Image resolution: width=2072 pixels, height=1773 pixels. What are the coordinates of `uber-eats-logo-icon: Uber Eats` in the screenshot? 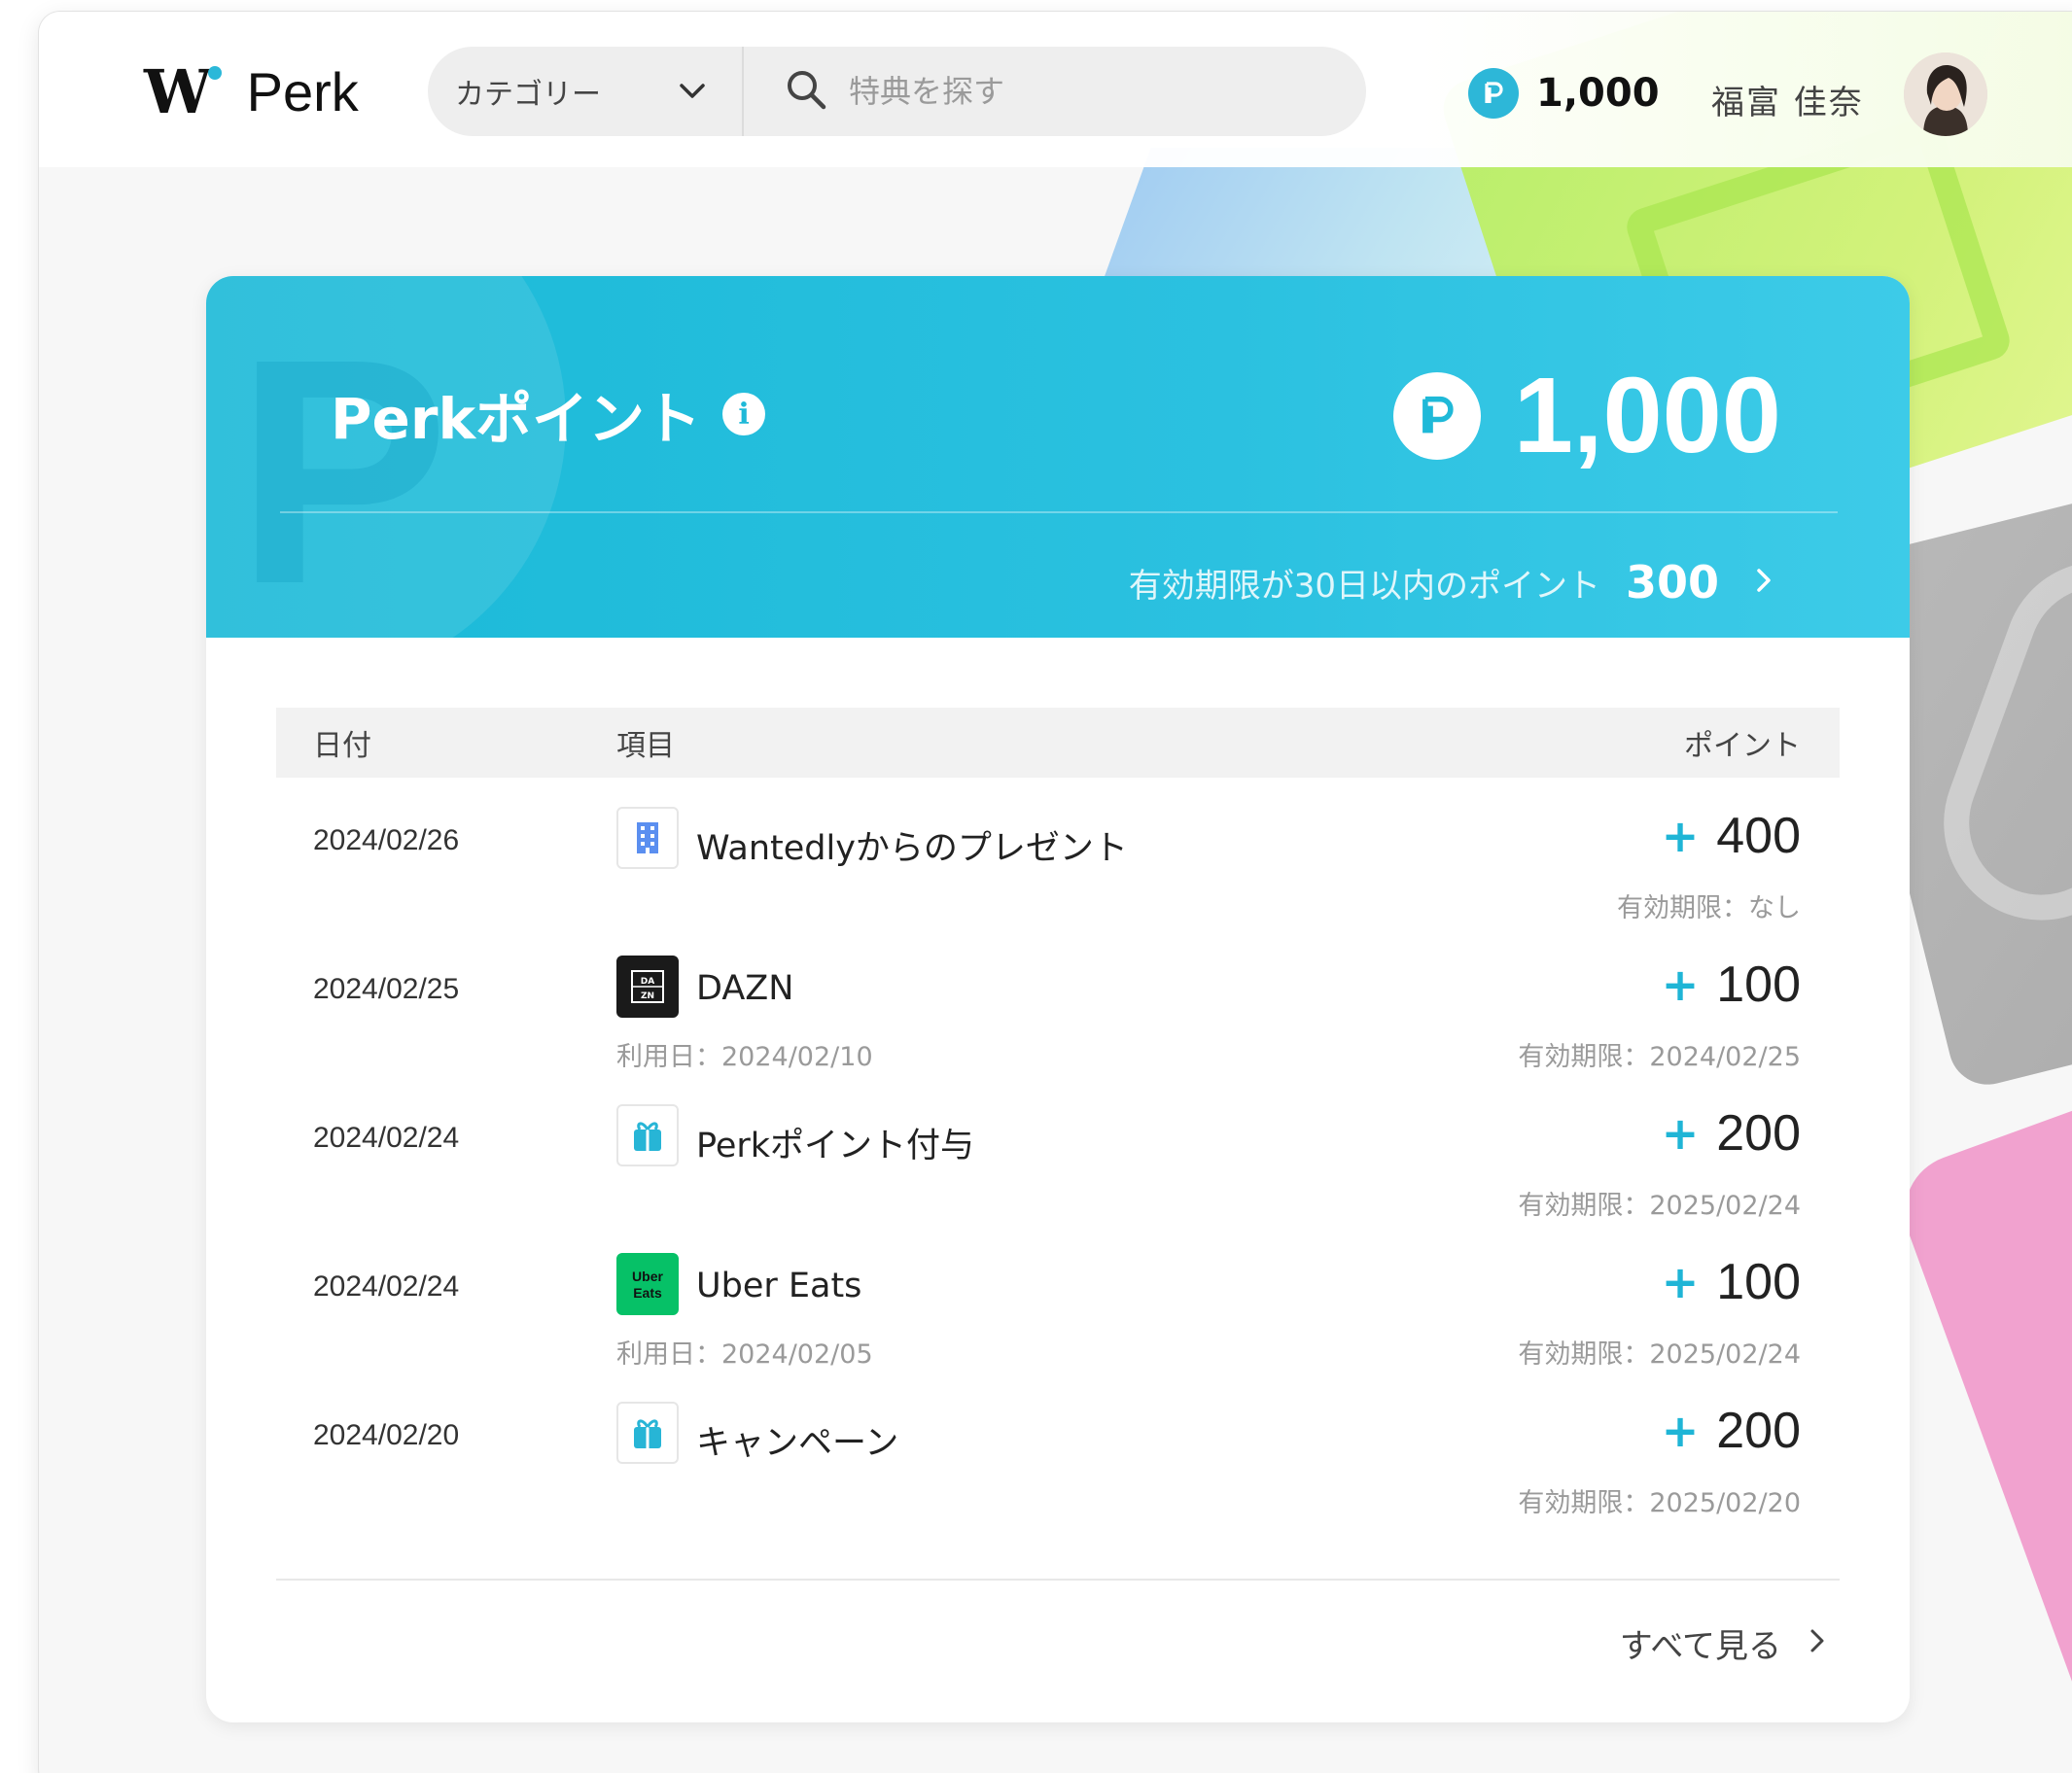 It's located at (647, 1284).